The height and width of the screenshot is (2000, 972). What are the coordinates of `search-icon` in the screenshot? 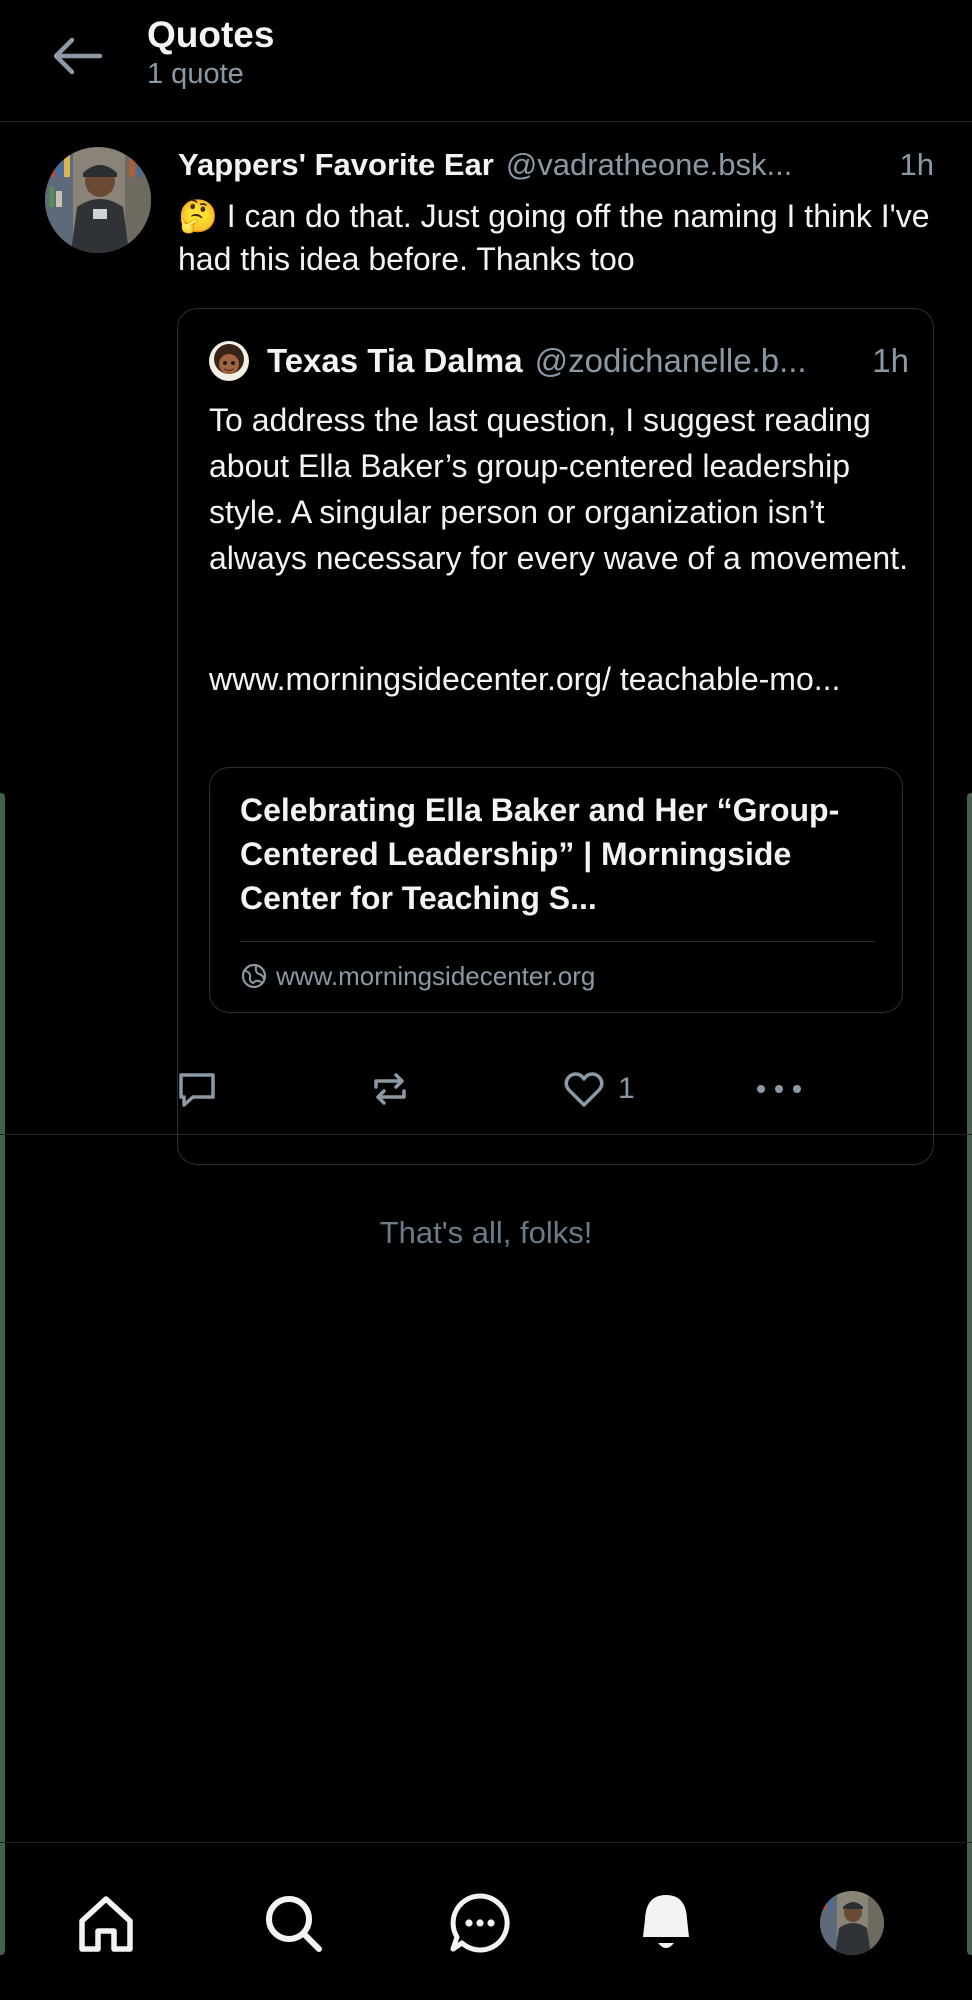 It's located at (294, 1924).